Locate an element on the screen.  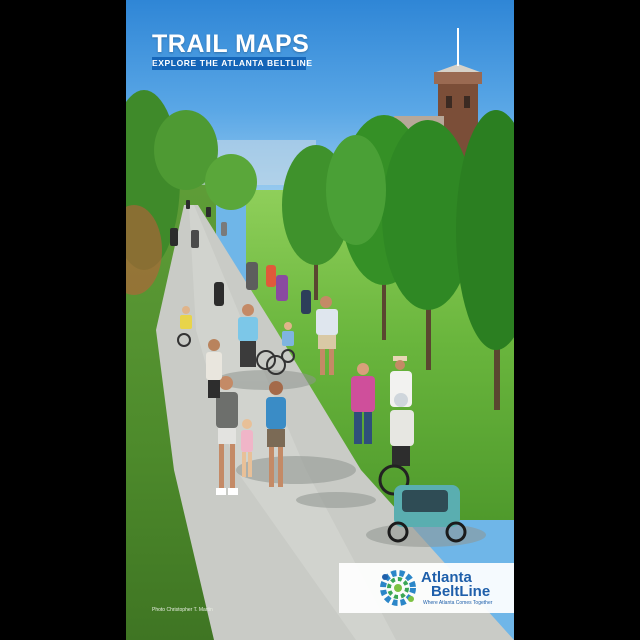
logo-wordmark-beltline: BeltLine is located at coordinates (461, 591).